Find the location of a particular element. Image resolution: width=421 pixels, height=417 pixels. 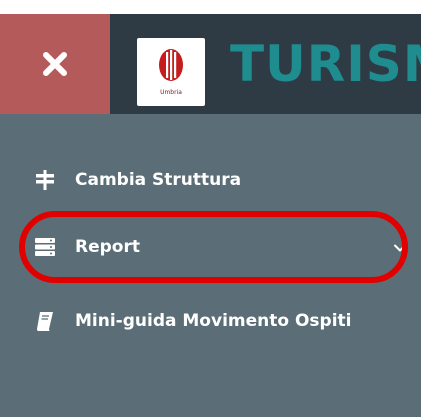

close-icon is located at coordinates (55, 64).